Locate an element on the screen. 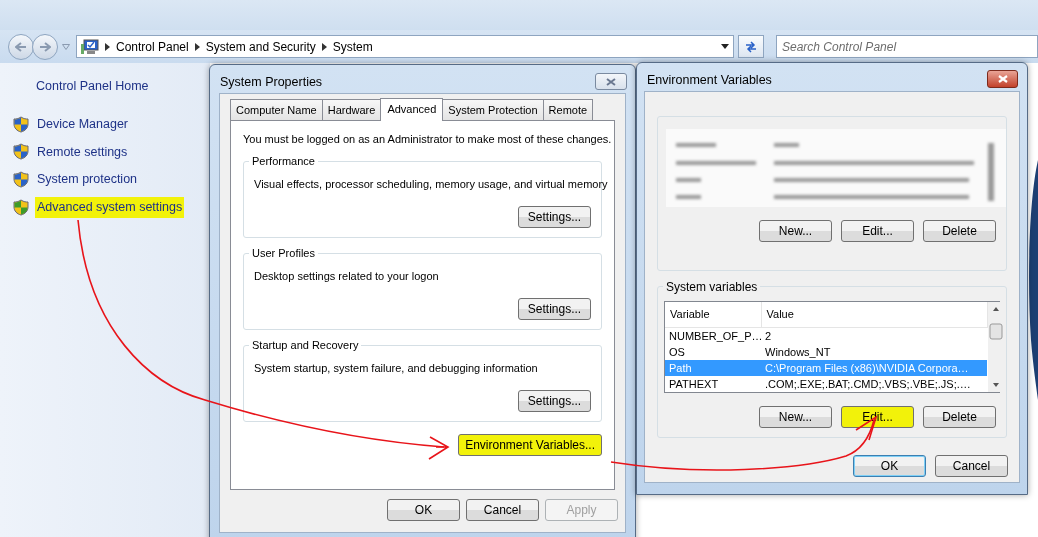 This screenshot has width=1038, height=537. breadcrumb-link: System is located at coordinates (352, 46).